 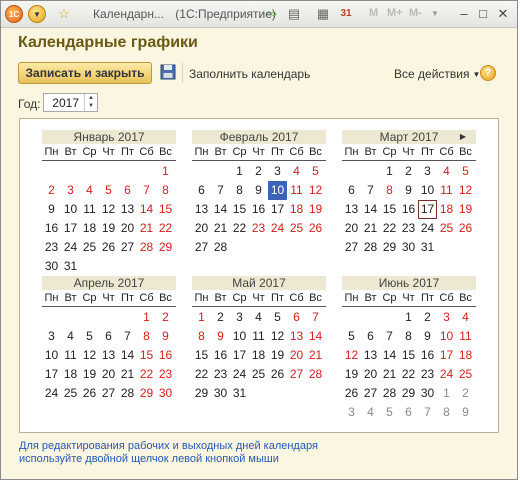 What do you see at coordinates (389, 412) in the screenshot?
I see `next-month-day-cell: 5` at bounding box center [389, 412].